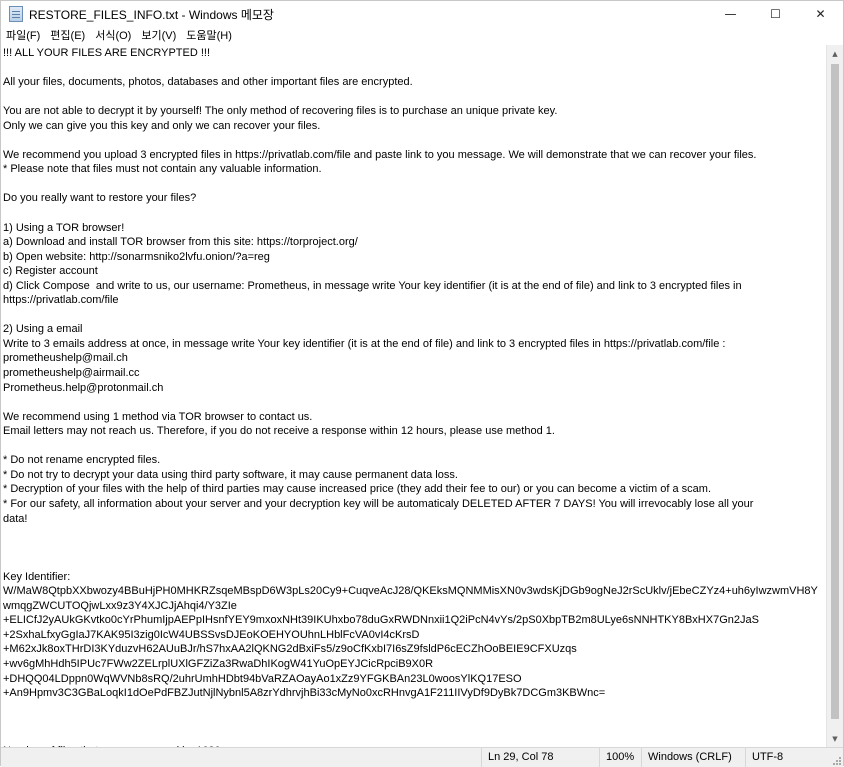 The width and height of the screenshot is (844, 767). Describe the element at coordinates (64, 227) in the screenshot. I see `text-line: 1) Using a TOR browser!` at that location.